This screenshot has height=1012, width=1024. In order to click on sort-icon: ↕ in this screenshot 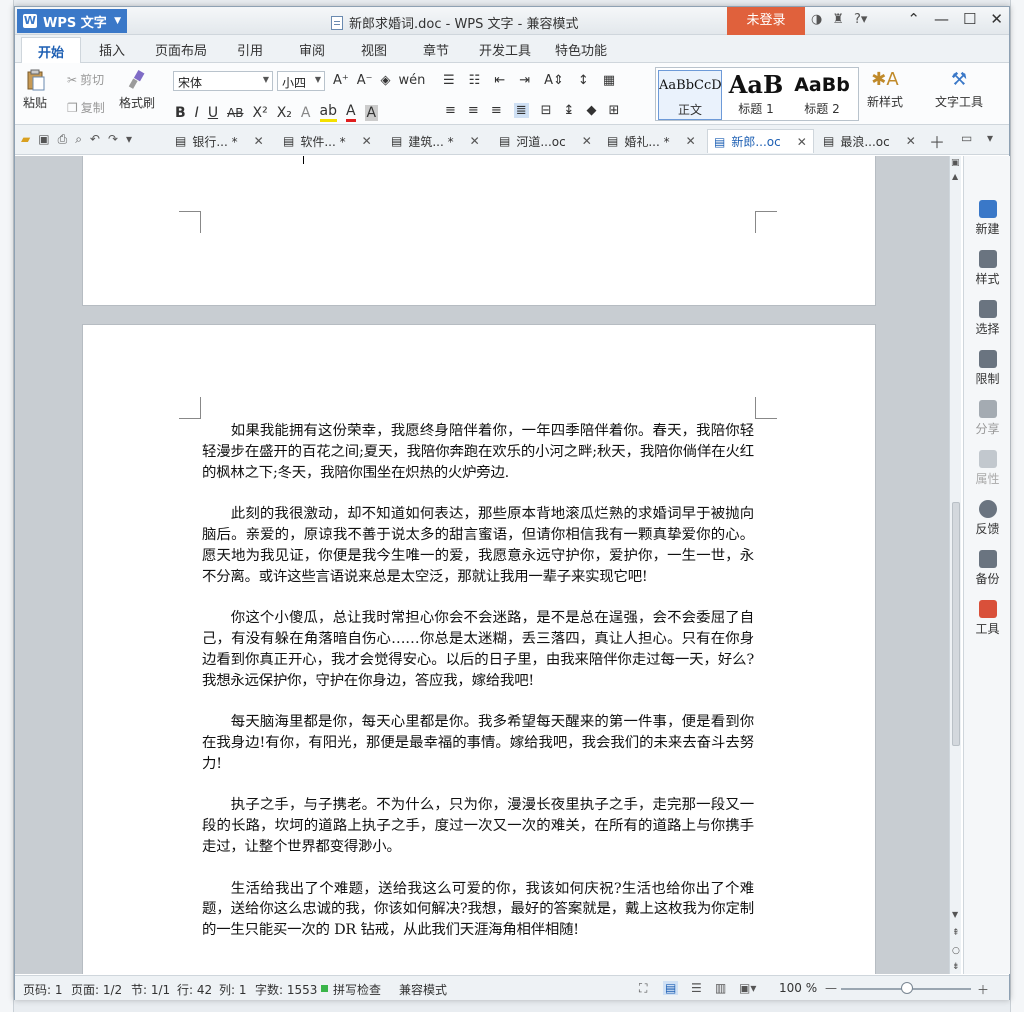, I will do `click(583, 80)`.